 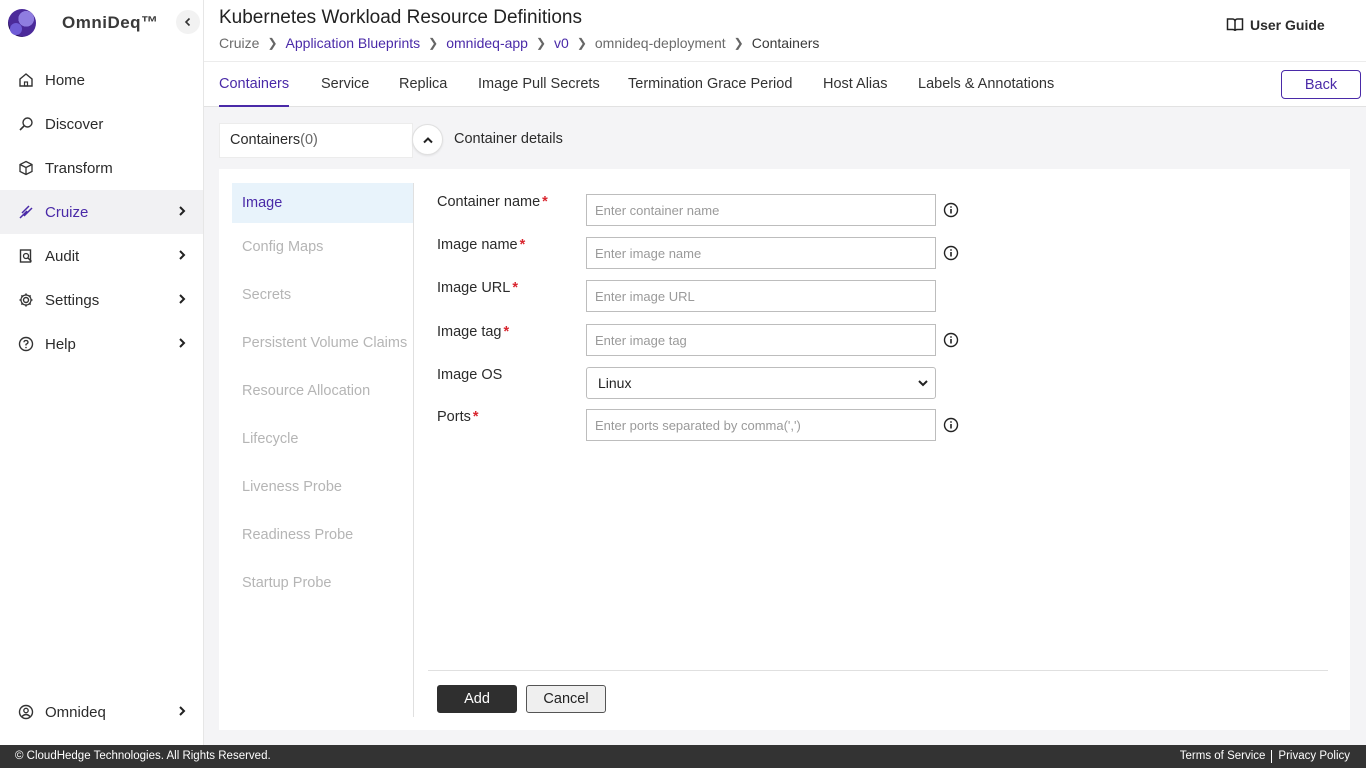 I want to click on image-os-row: Image OS Linux, so click(x=707, y=383).